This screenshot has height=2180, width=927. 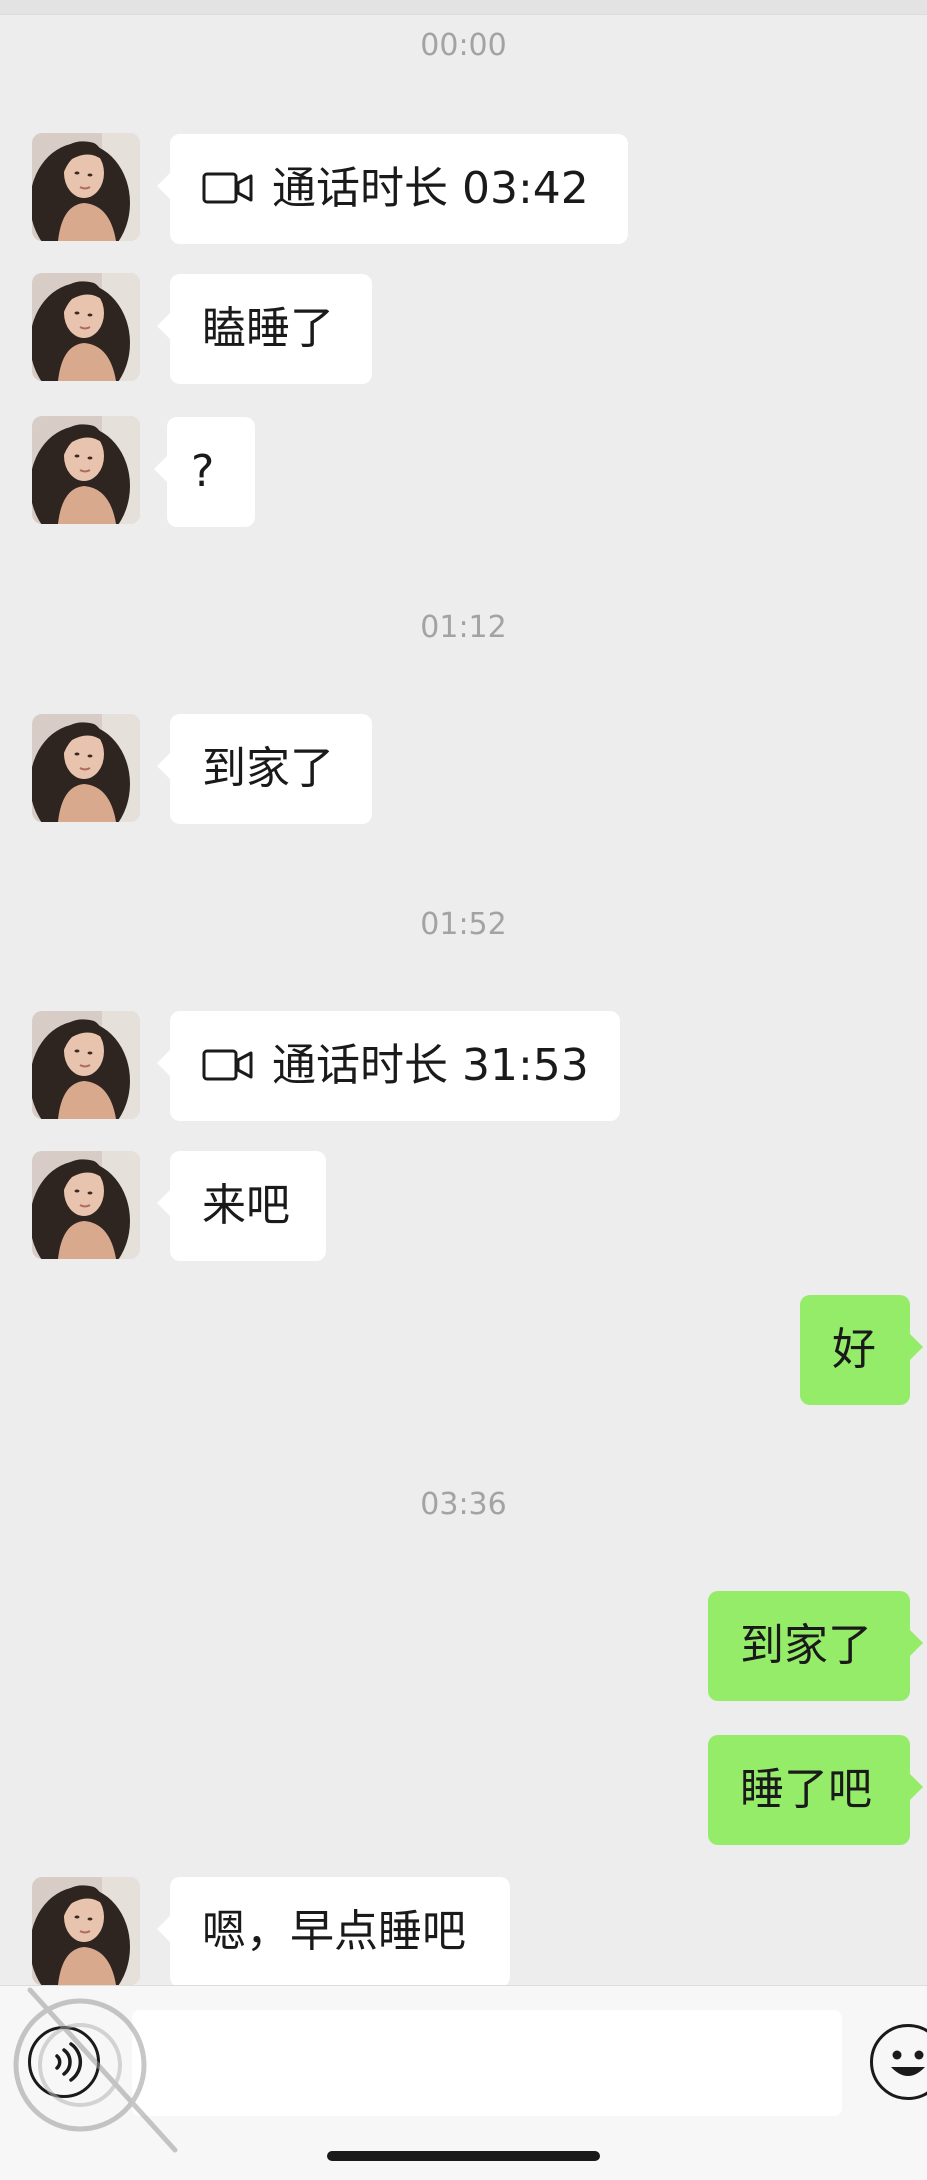 I want to click on input-bar, so click(x=463, y=2082).